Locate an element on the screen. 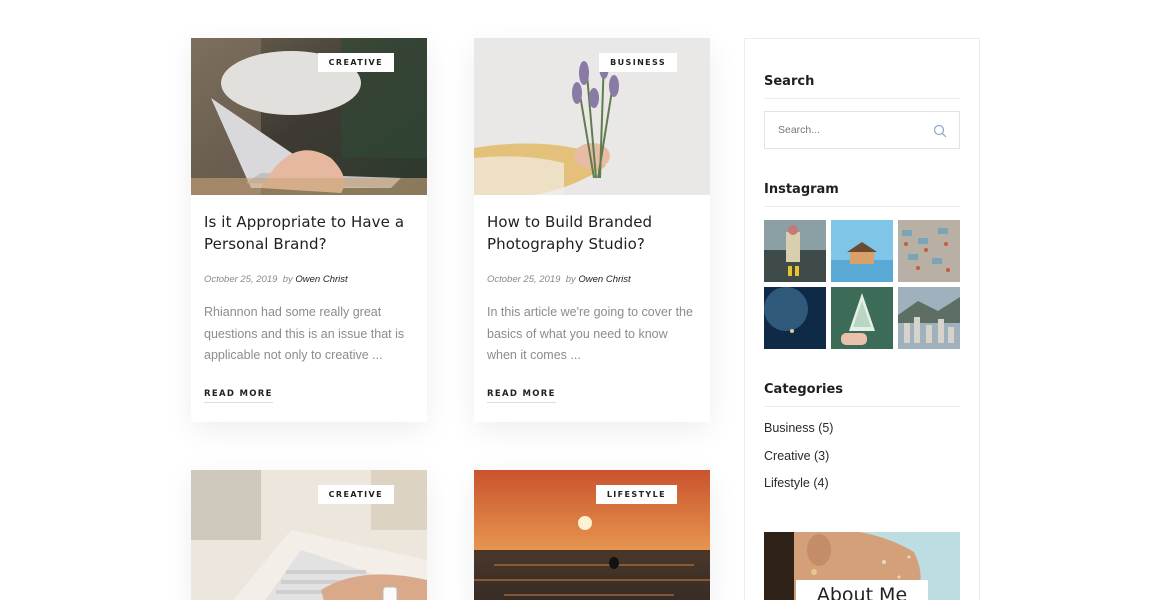 Image resolution: width=1170 pixels, height=600 pixels. category-badge: BUSINESS is located at coordinates (638, 62).